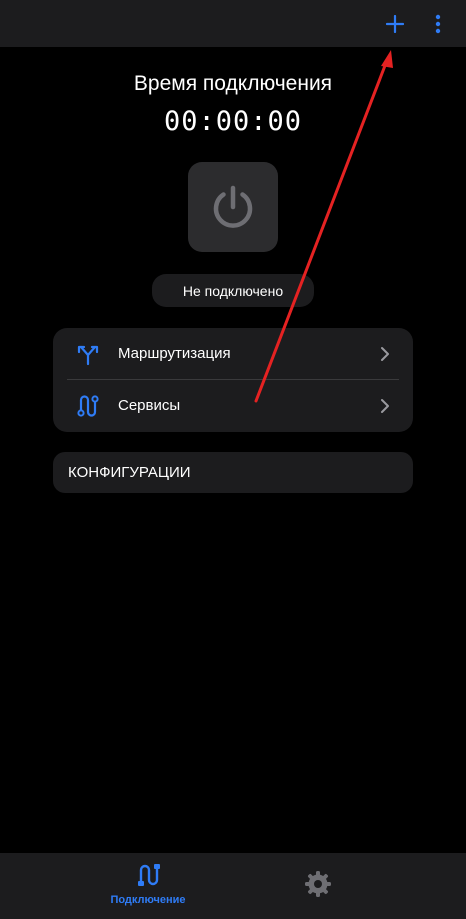 This screenshot has height=919, width=466. What do you see at coordinates (129, 472) in the screenshot?
I see `configurations-label: КОНФИГУРАЦИИ` at bounding box center [129, 472].